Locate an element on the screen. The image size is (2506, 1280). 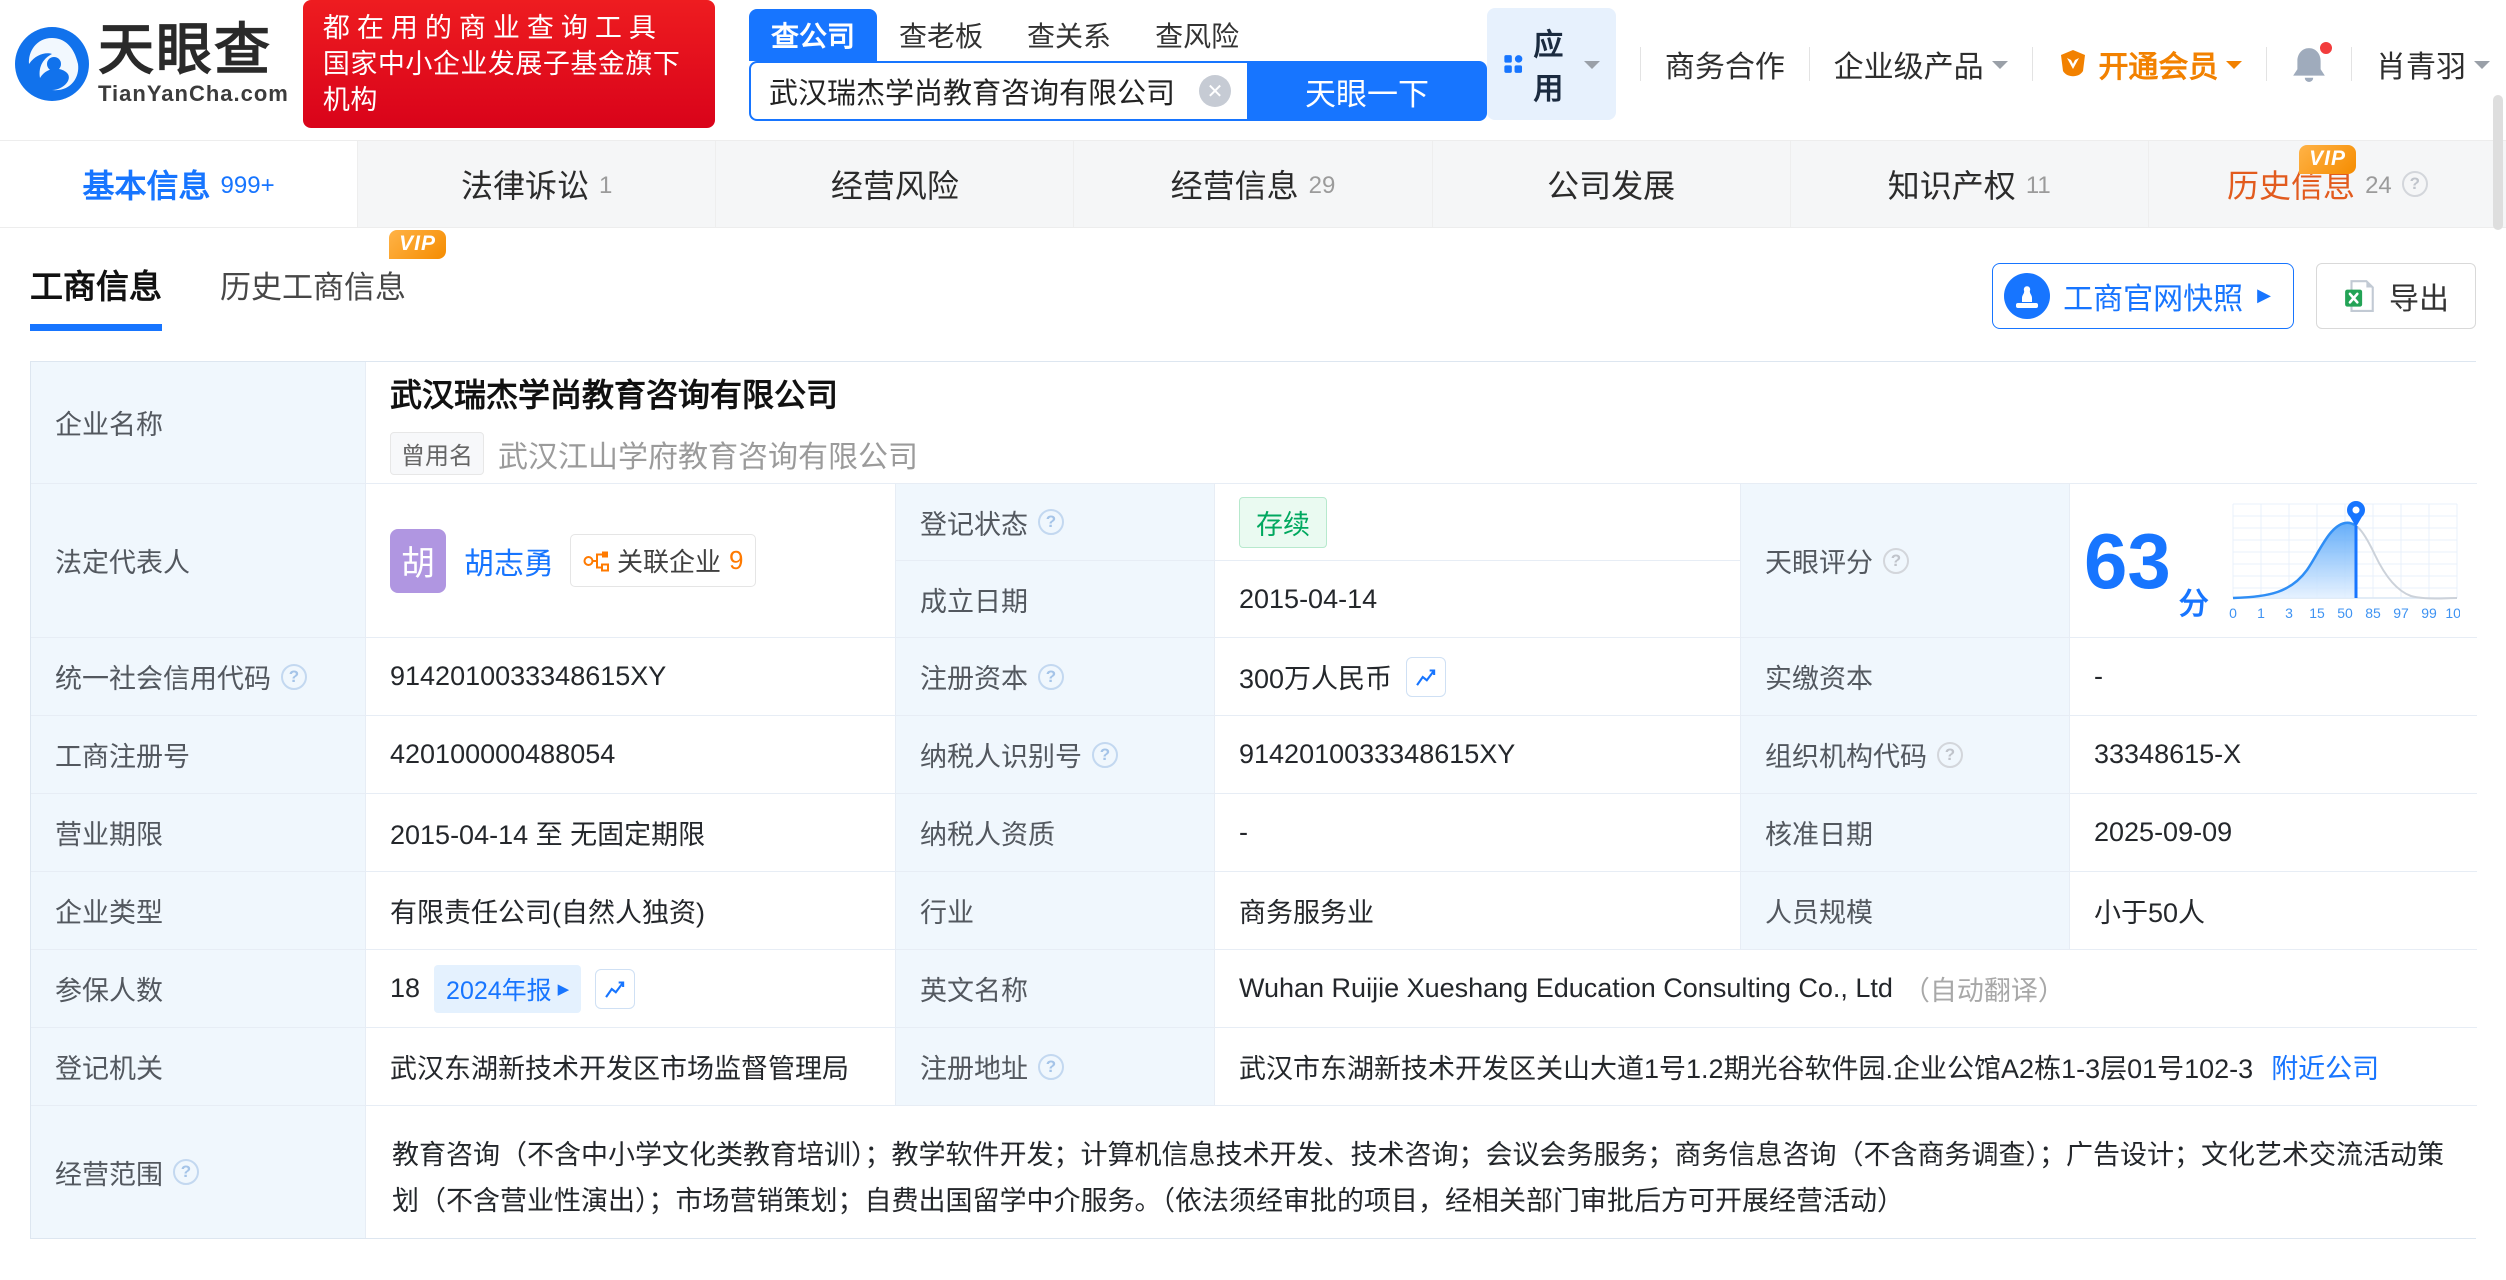
official-snapshot-button: 工商官网快照 ▶ is located at coordinates (2143, 295).